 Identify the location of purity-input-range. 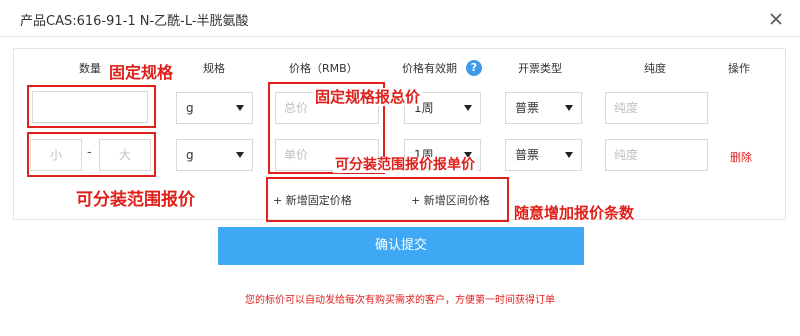
(656, 155).